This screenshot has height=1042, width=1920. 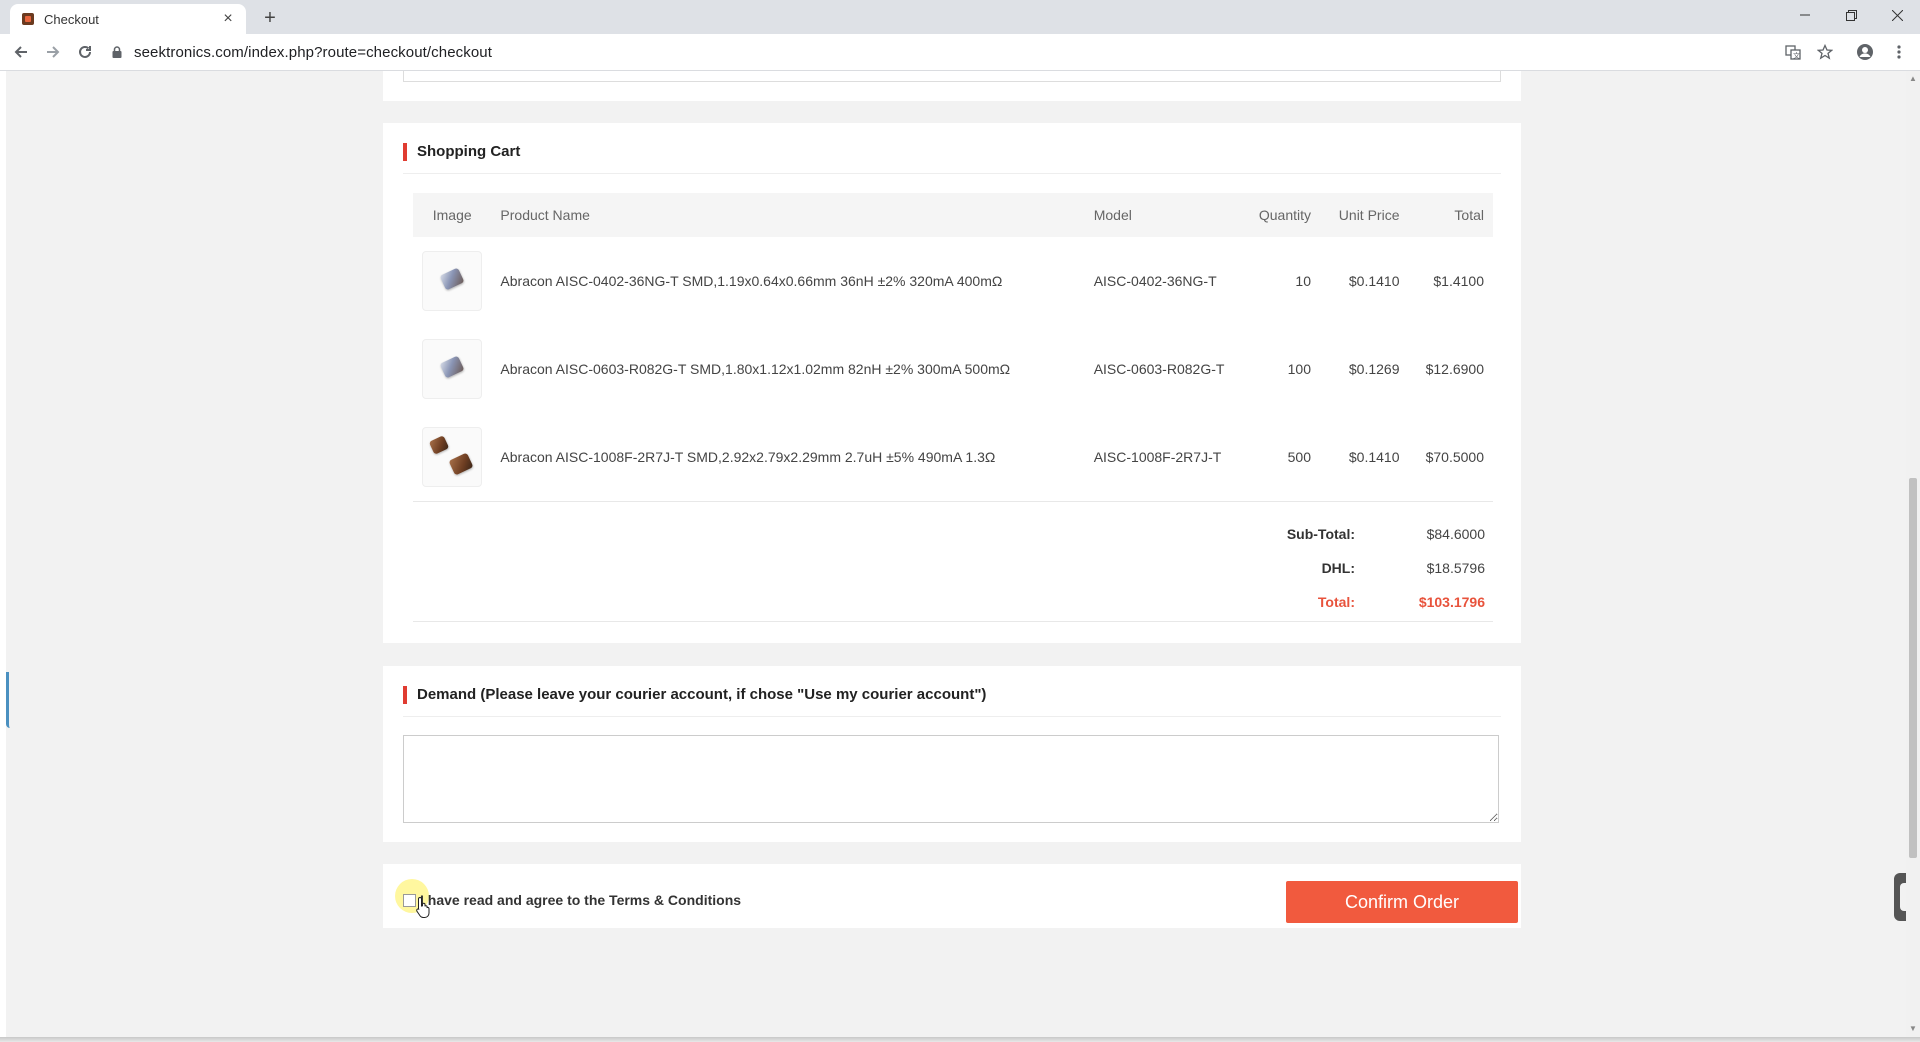 I want to click on previous-section-card, so click(x=952, y=86).